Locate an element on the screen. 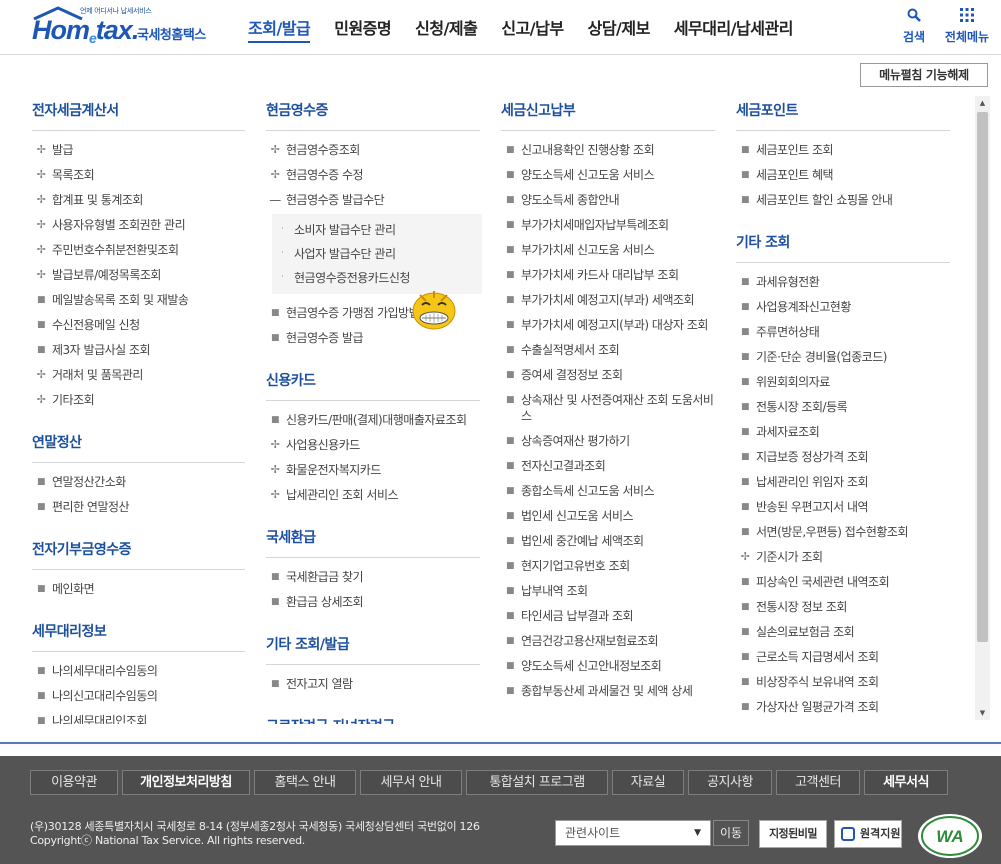  scroll-down-arrow-icon: ▼ is located at coordinates (982, 713).